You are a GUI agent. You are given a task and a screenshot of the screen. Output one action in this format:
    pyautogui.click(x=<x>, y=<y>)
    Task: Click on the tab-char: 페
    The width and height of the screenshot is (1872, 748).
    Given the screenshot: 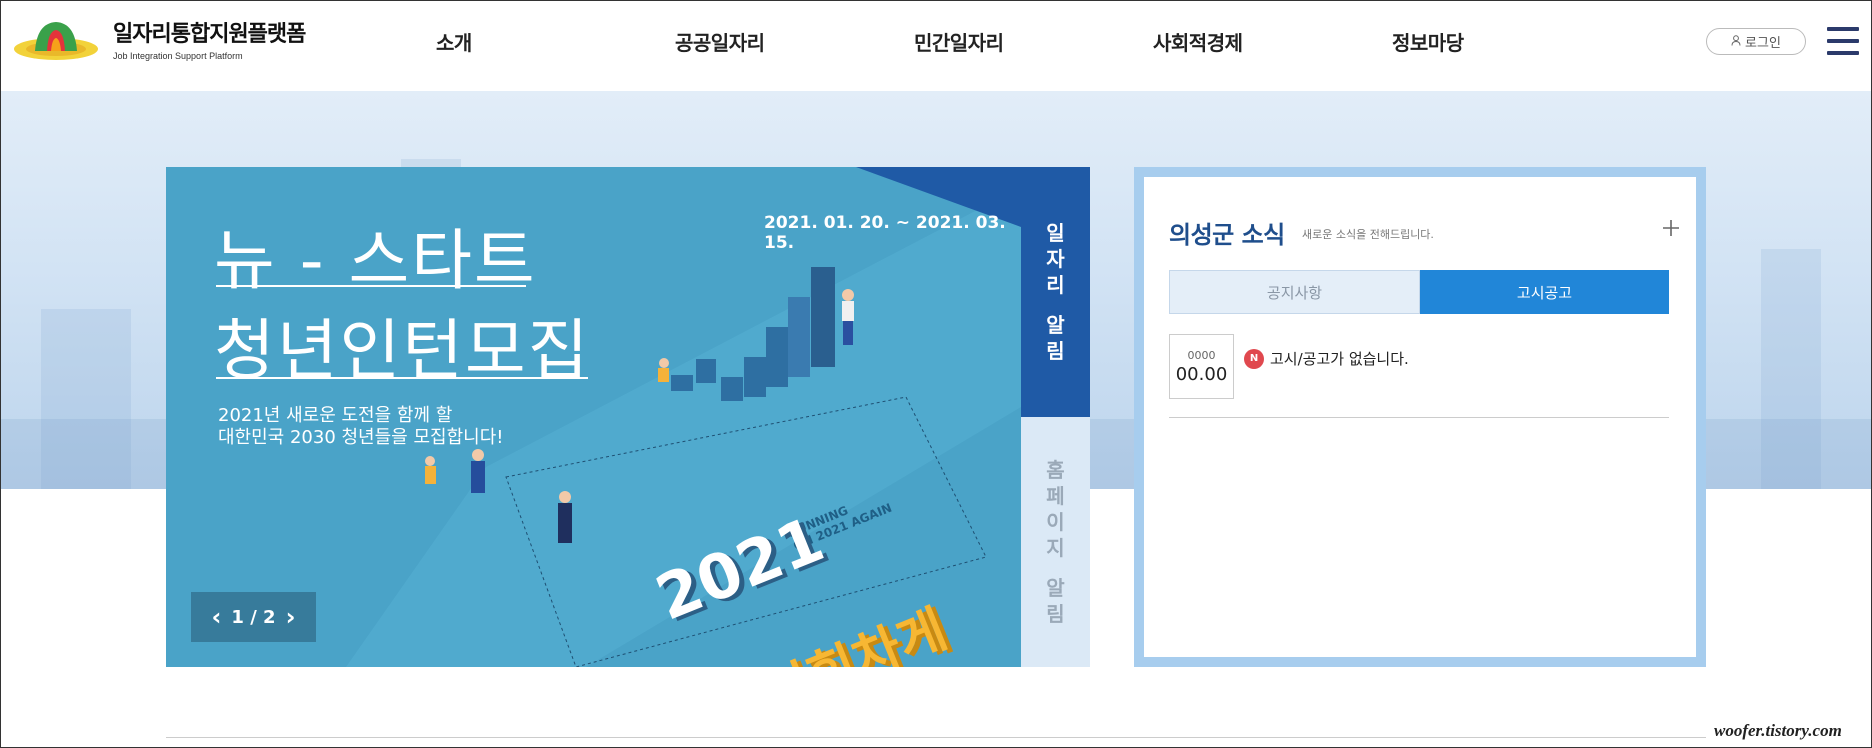 What is the action you would take?
    pyautogui.click(x=1055, y=496)
    